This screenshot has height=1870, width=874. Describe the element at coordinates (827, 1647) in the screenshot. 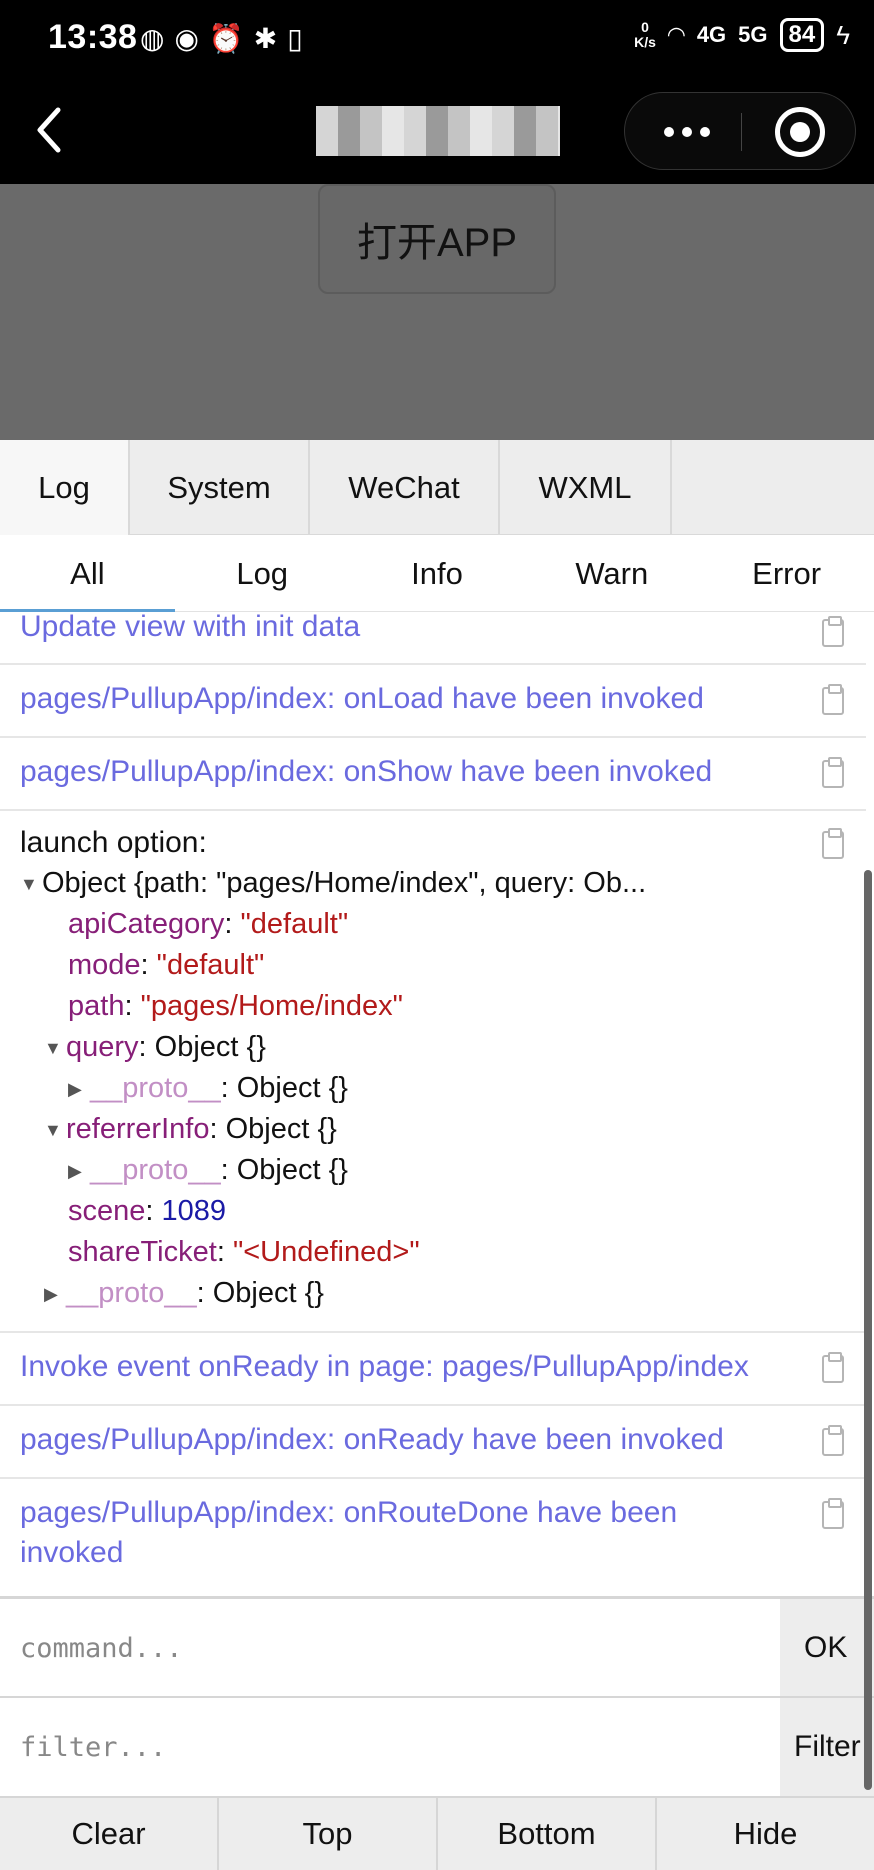

I see `ok-button: OK` at that location.